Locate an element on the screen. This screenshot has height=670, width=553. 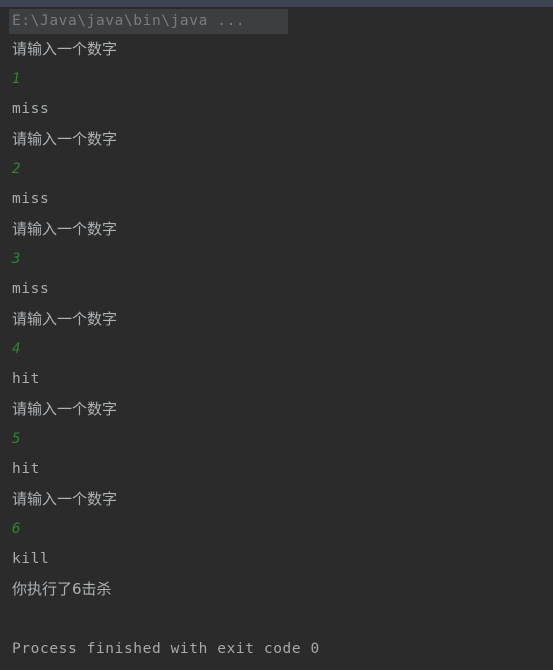
console-line: 6 is located at coordinates (17, 529).